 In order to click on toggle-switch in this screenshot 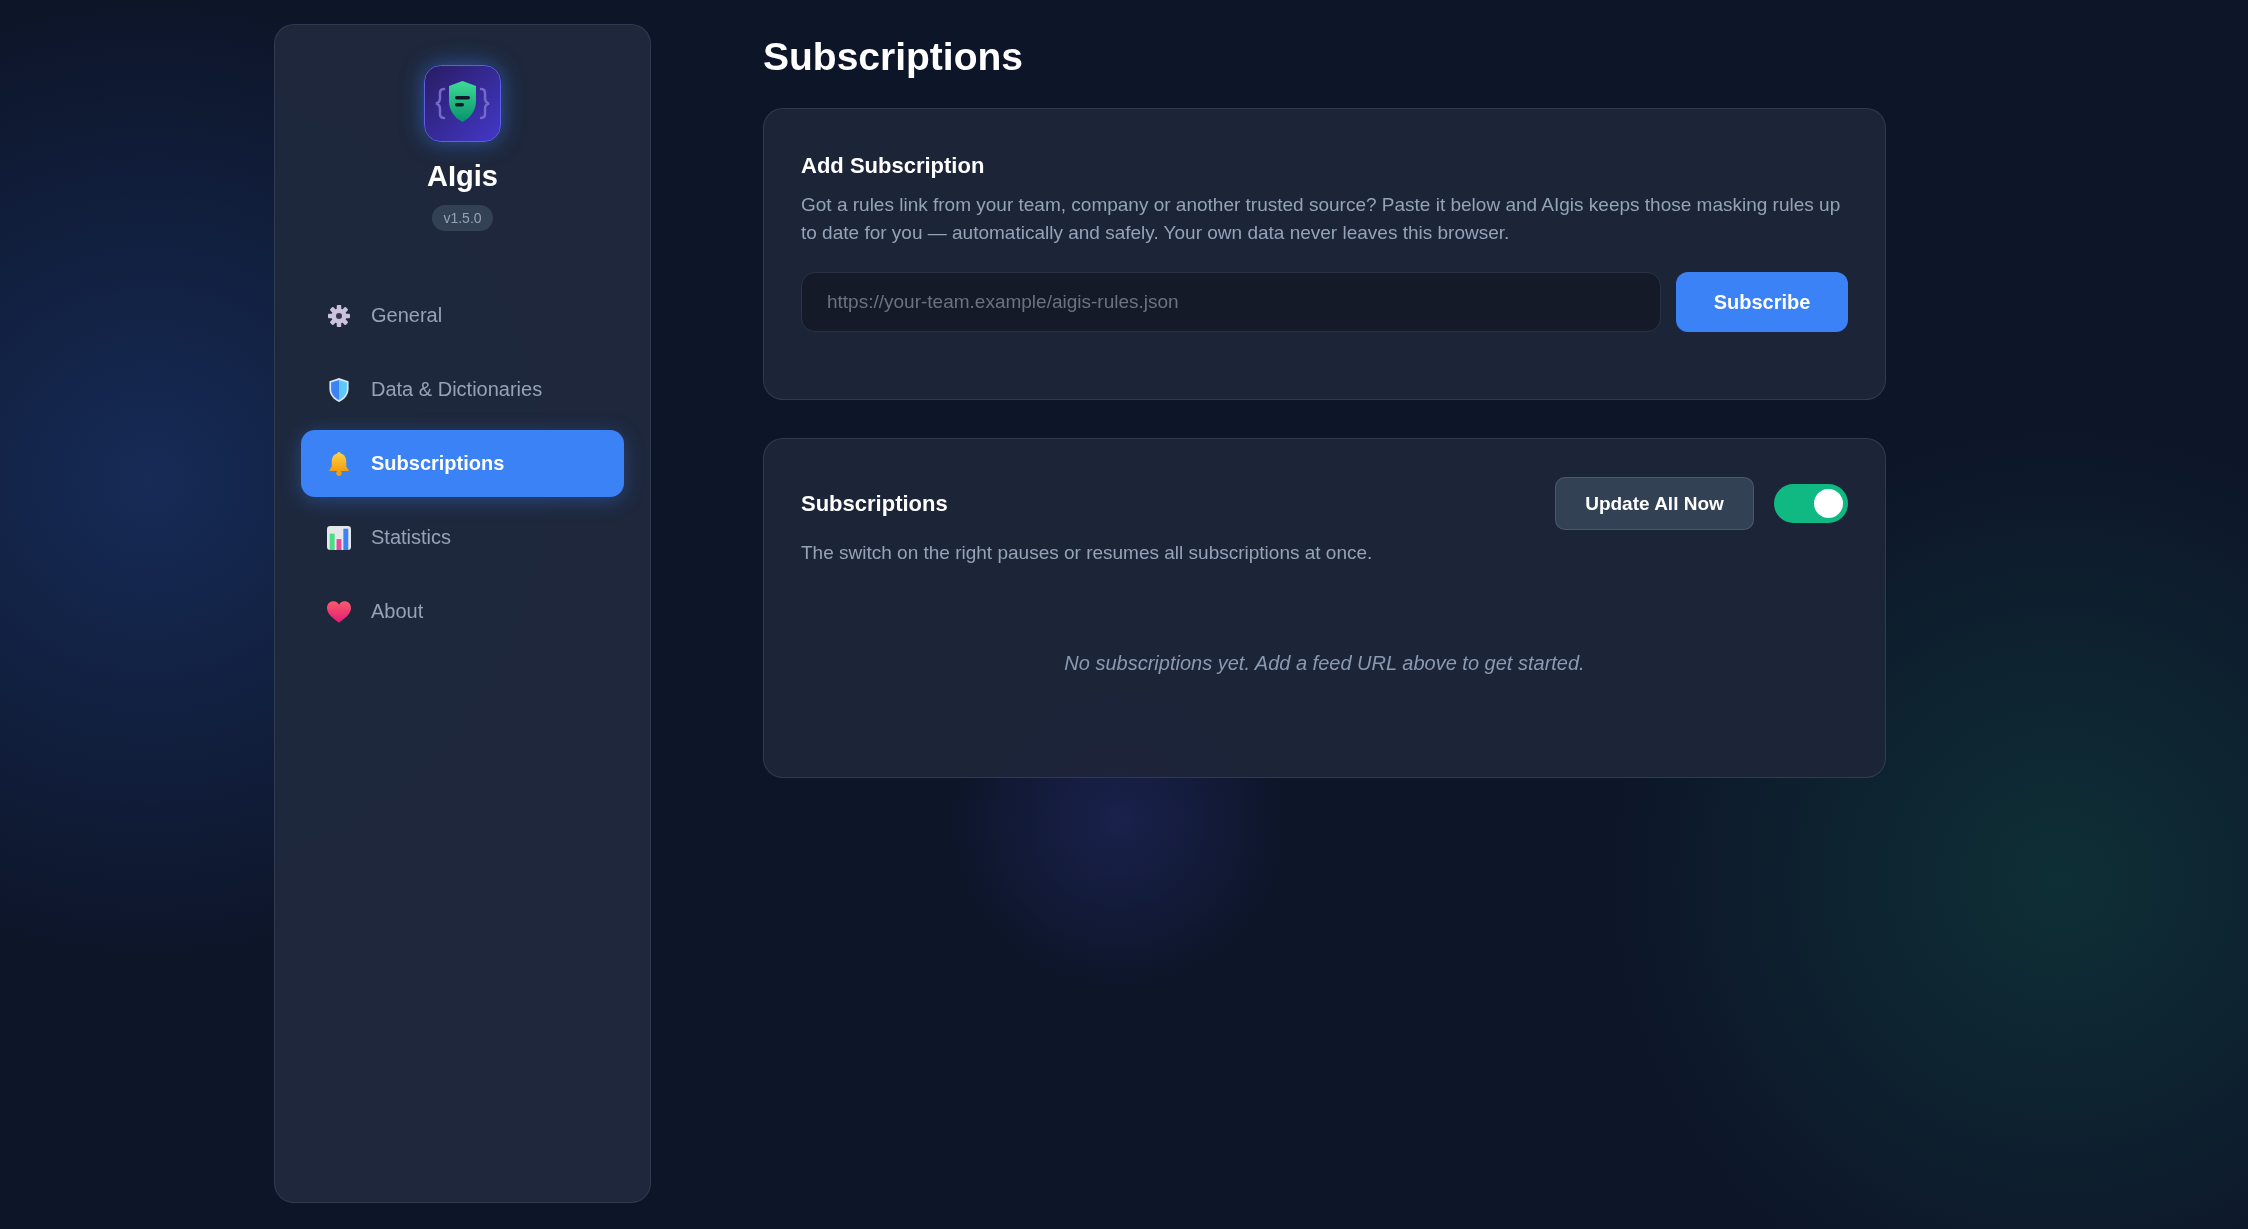, I will do `click(1811, 503)`.